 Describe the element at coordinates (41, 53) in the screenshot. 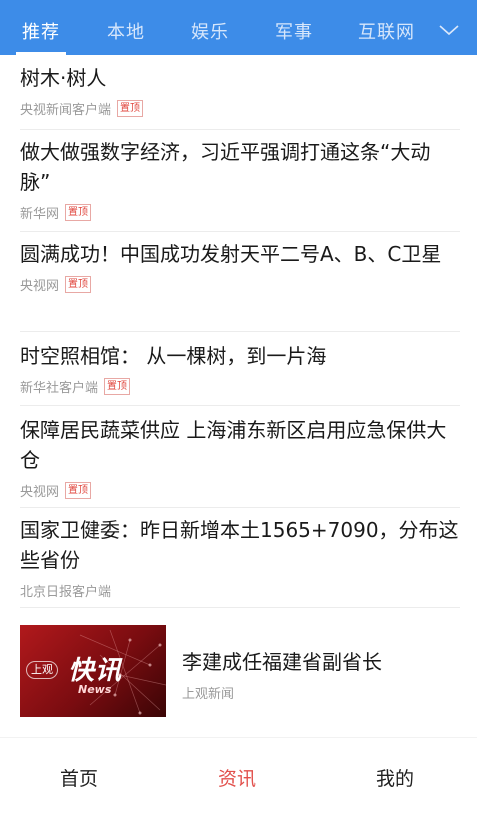

I see `active-tab-indicator` at that location.